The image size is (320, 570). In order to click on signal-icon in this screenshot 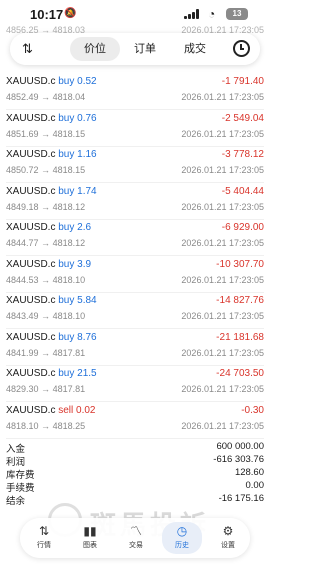, I will do `click(192, 14)`.